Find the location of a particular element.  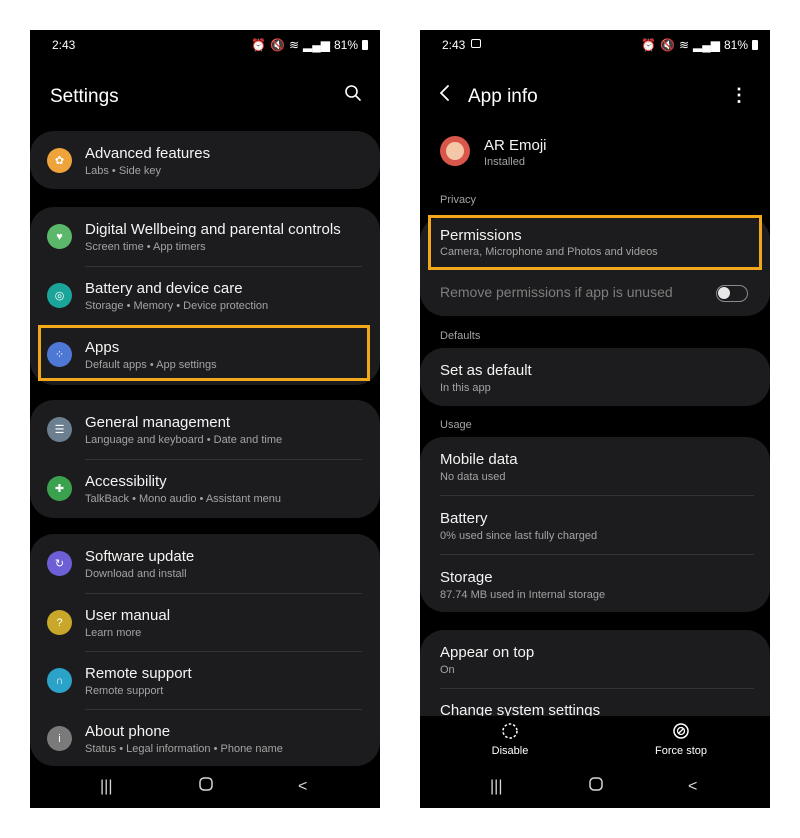

defaults-card: Set as default In this app is located at coordinates (595, 377).